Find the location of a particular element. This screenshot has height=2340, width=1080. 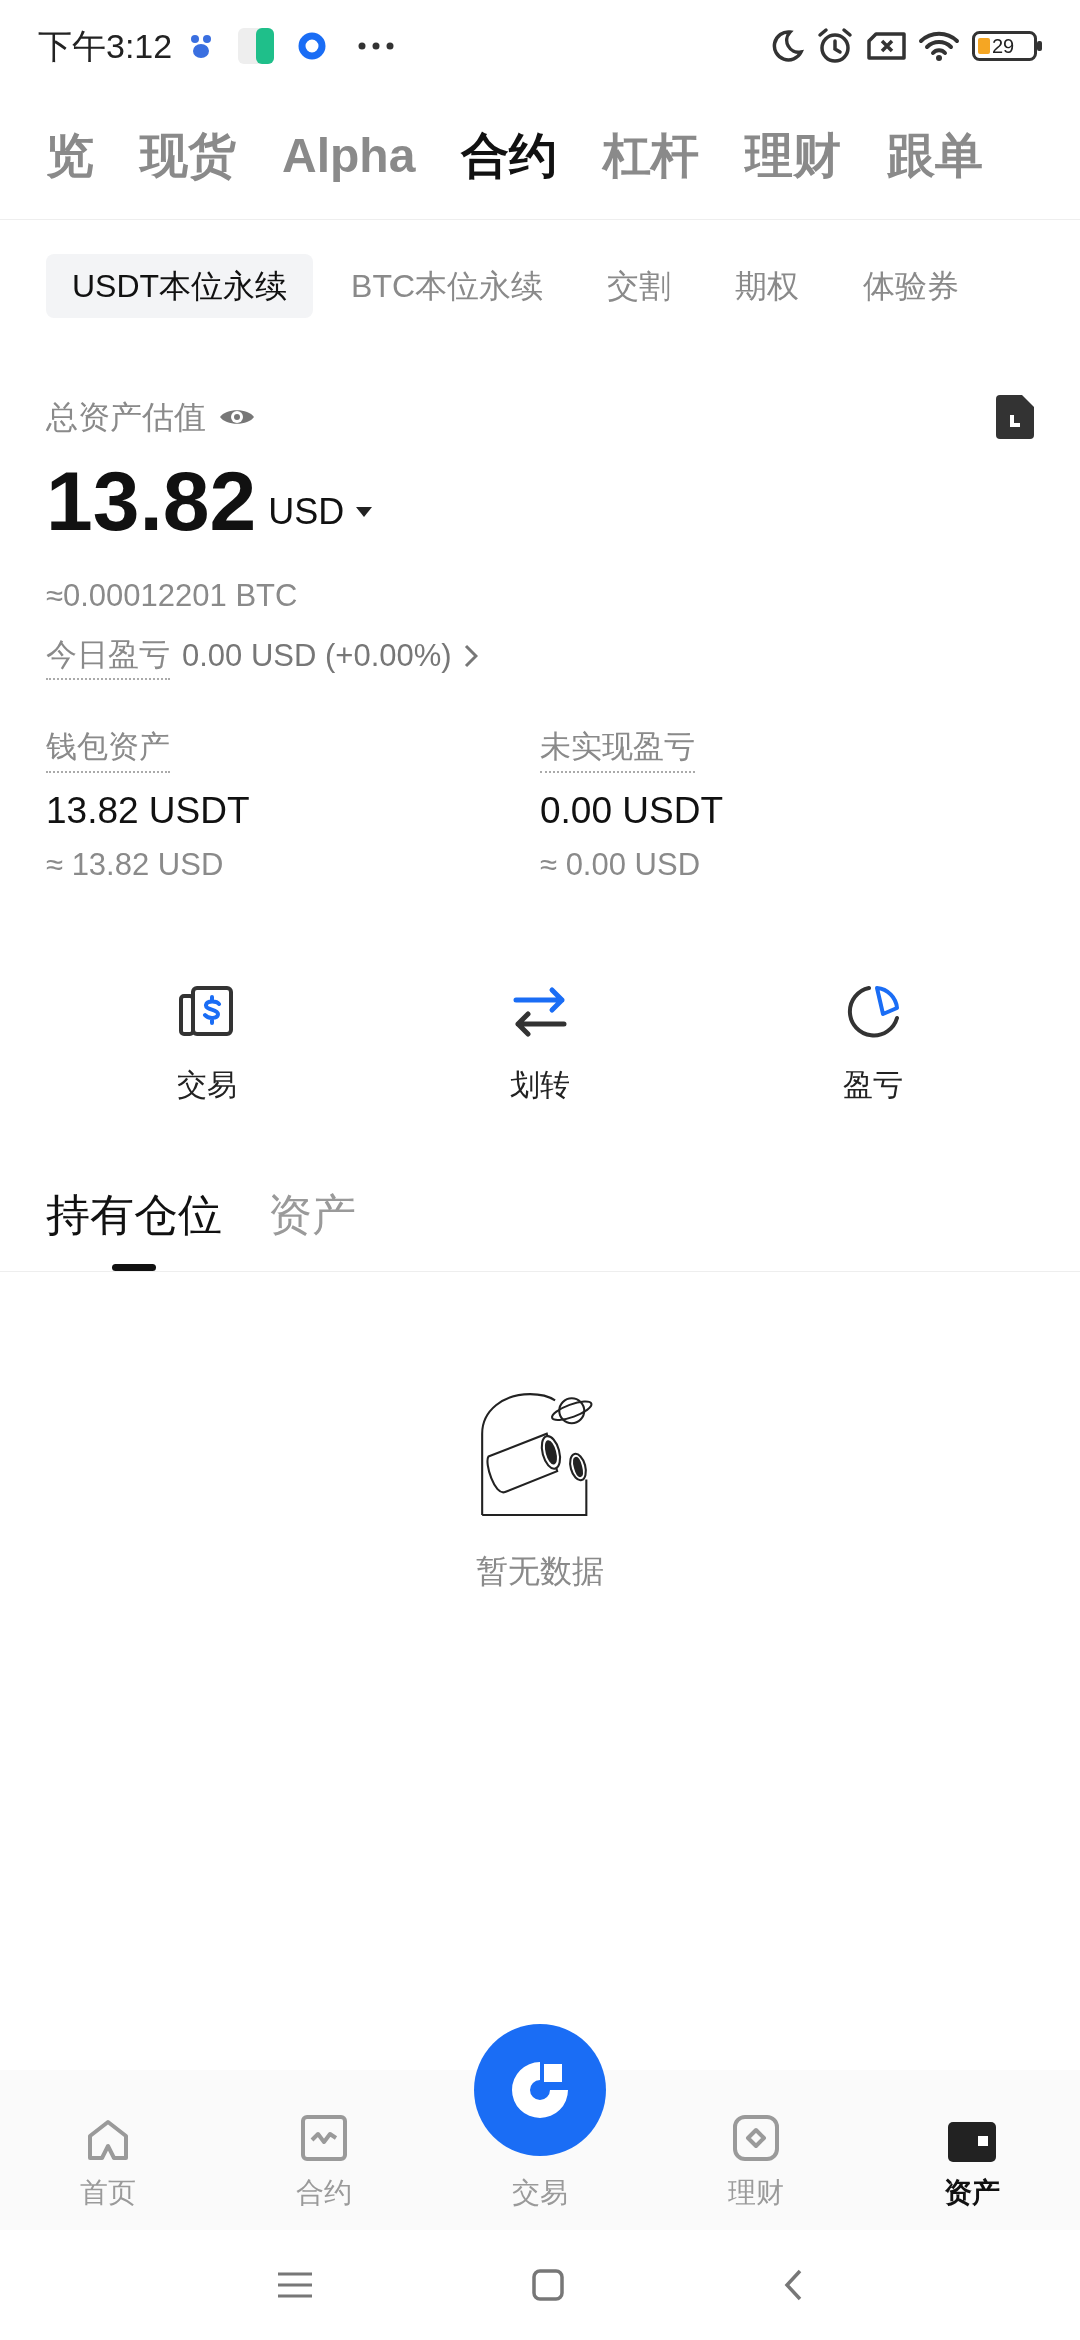

stat-value: 0.00 USDT is located at coordinates (631, 810).